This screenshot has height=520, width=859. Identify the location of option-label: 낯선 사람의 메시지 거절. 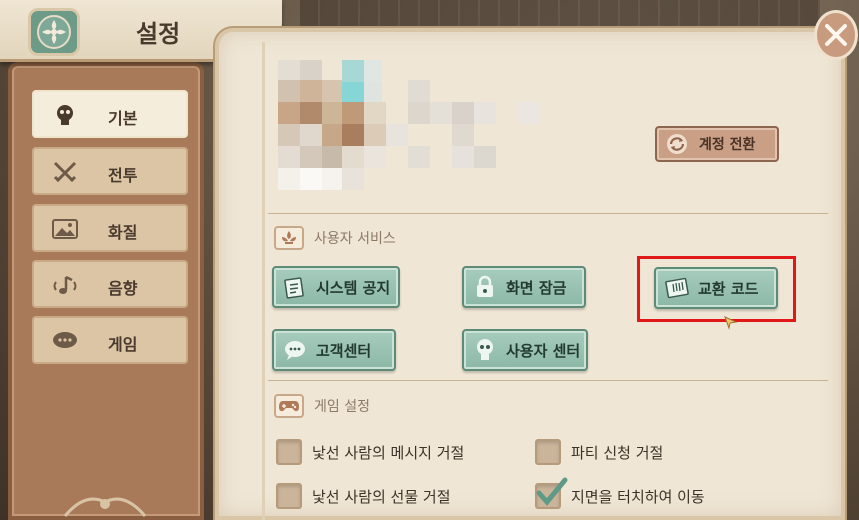
(388, 452).